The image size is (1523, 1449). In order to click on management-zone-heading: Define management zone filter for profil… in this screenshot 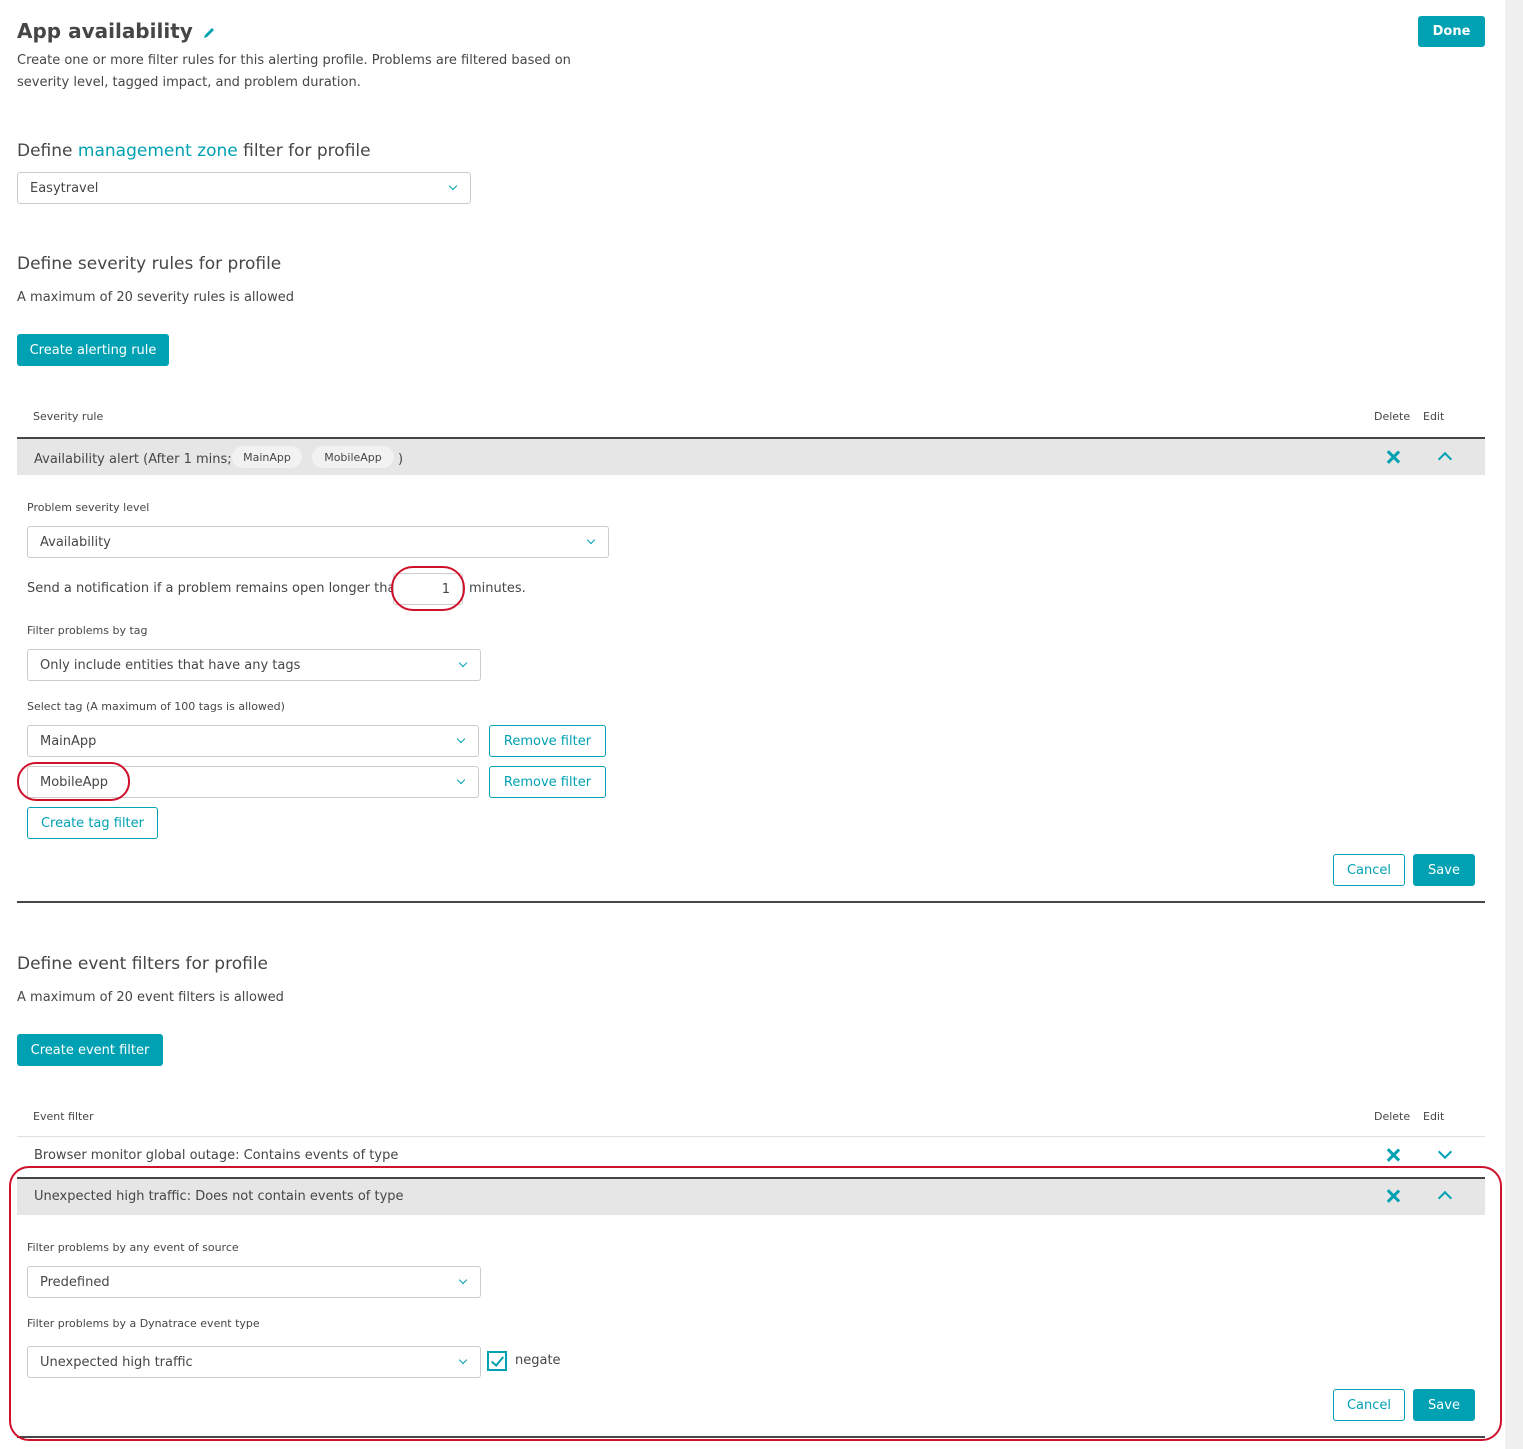, I will do `click(194, 151)`.